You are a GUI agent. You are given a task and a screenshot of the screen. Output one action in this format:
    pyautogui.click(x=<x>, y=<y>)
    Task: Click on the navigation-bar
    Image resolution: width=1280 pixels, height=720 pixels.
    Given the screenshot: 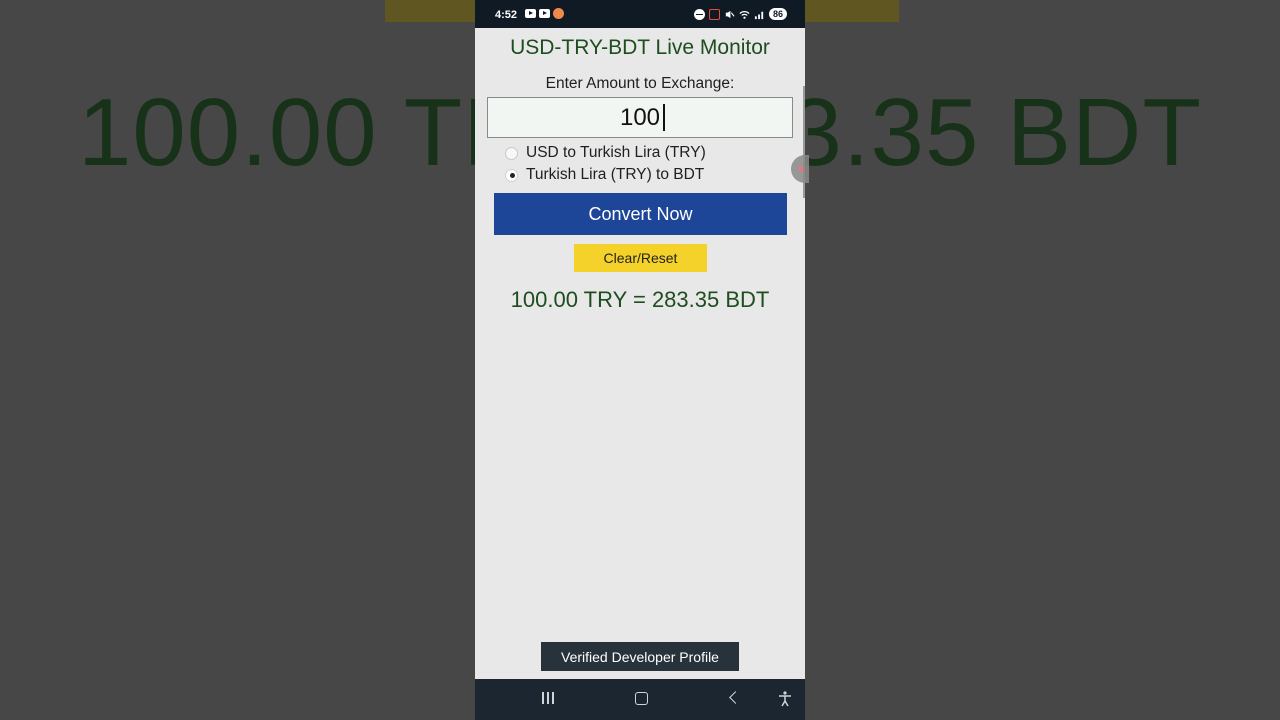 What is the action you would take?
    pyautogui.click(x=640, y=699)
    